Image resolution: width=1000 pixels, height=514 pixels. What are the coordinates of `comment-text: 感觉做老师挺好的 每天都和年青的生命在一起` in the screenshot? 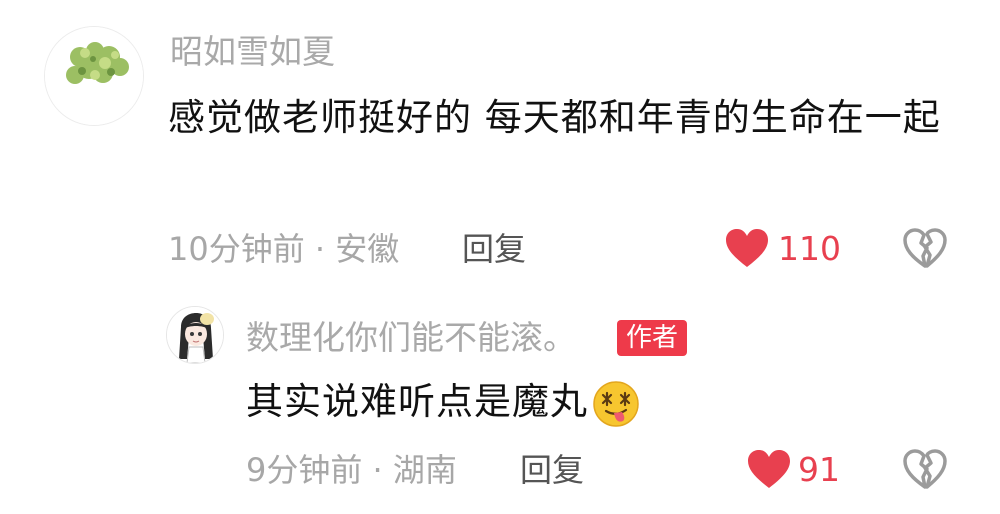 It's located at (554, 117).